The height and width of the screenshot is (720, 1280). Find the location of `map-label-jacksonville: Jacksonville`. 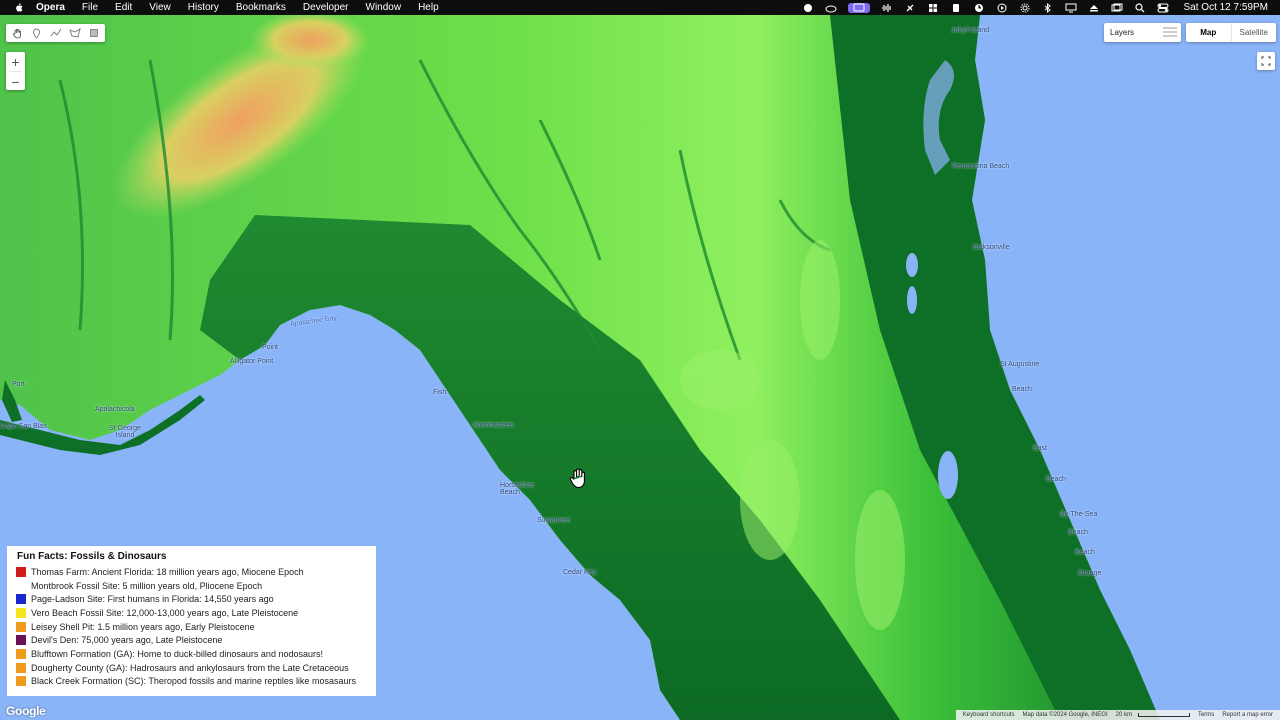

map-label-jacksonville: Jacksonville is located at coordinates (991, 247).